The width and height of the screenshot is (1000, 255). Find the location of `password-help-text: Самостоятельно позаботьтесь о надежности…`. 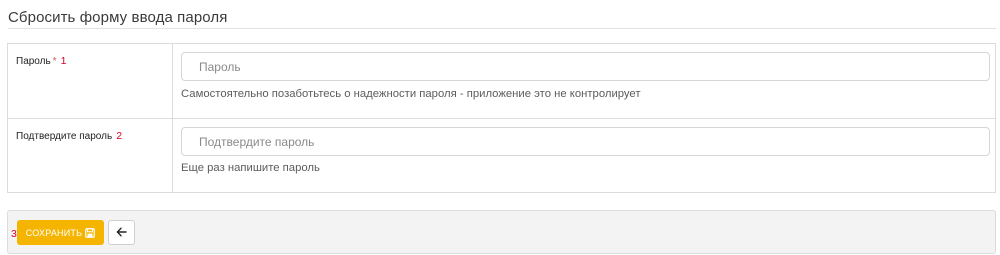

password-help-text: Самостоятельно позаботьтесь о надежности… is located at coordinates (411, 94).